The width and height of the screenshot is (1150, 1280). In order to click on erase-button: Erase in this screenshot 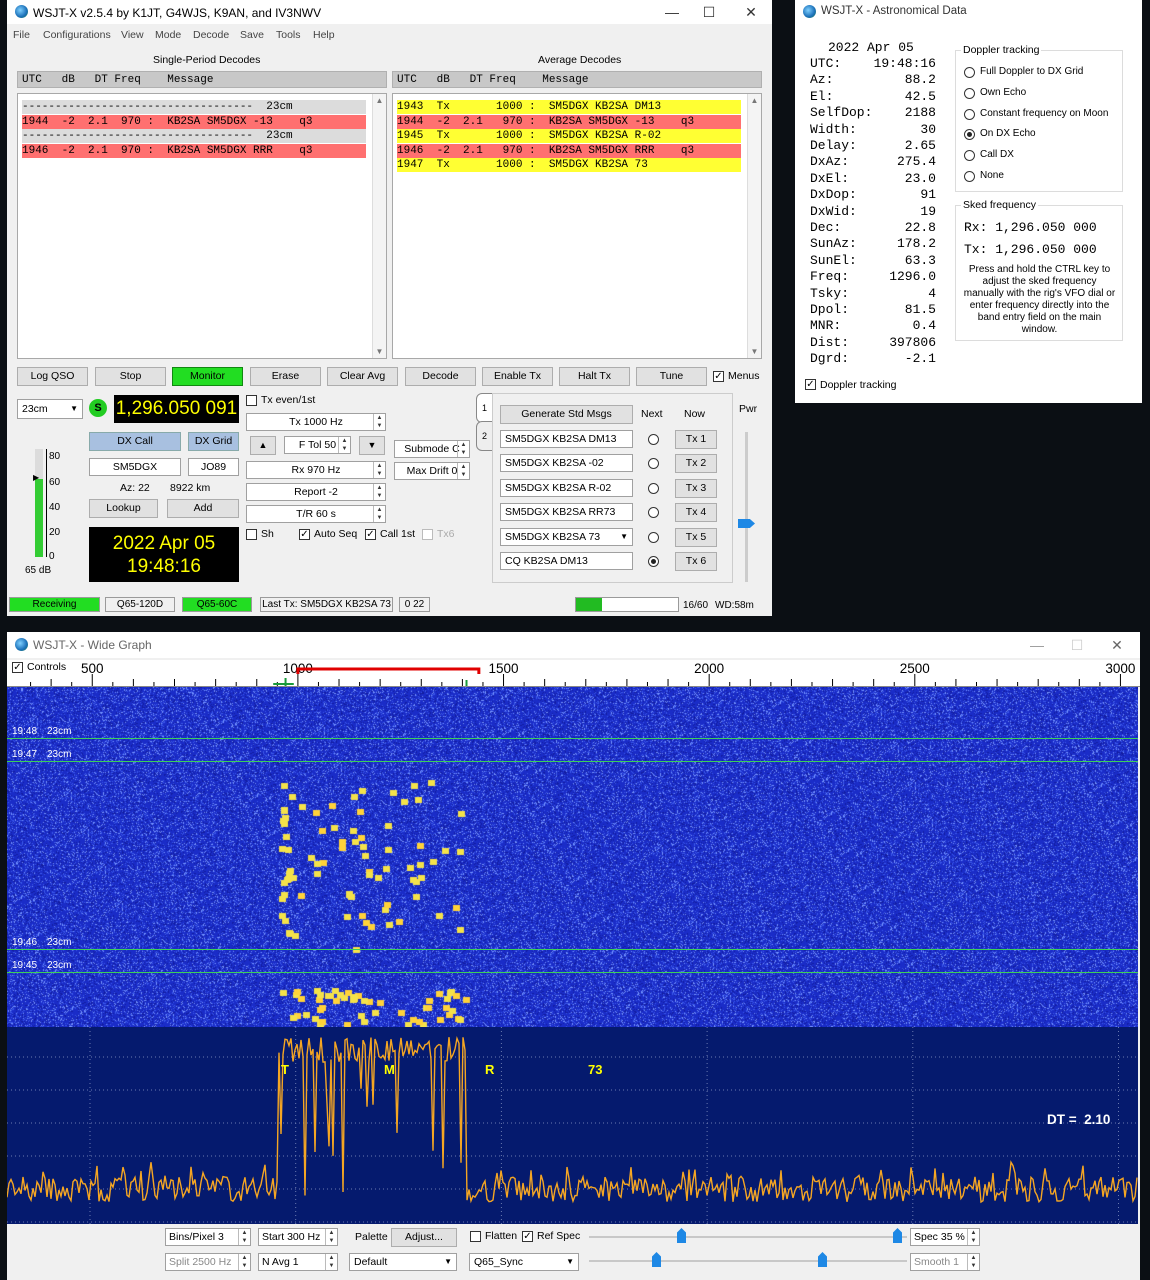, I will do `click(285, 376)`.